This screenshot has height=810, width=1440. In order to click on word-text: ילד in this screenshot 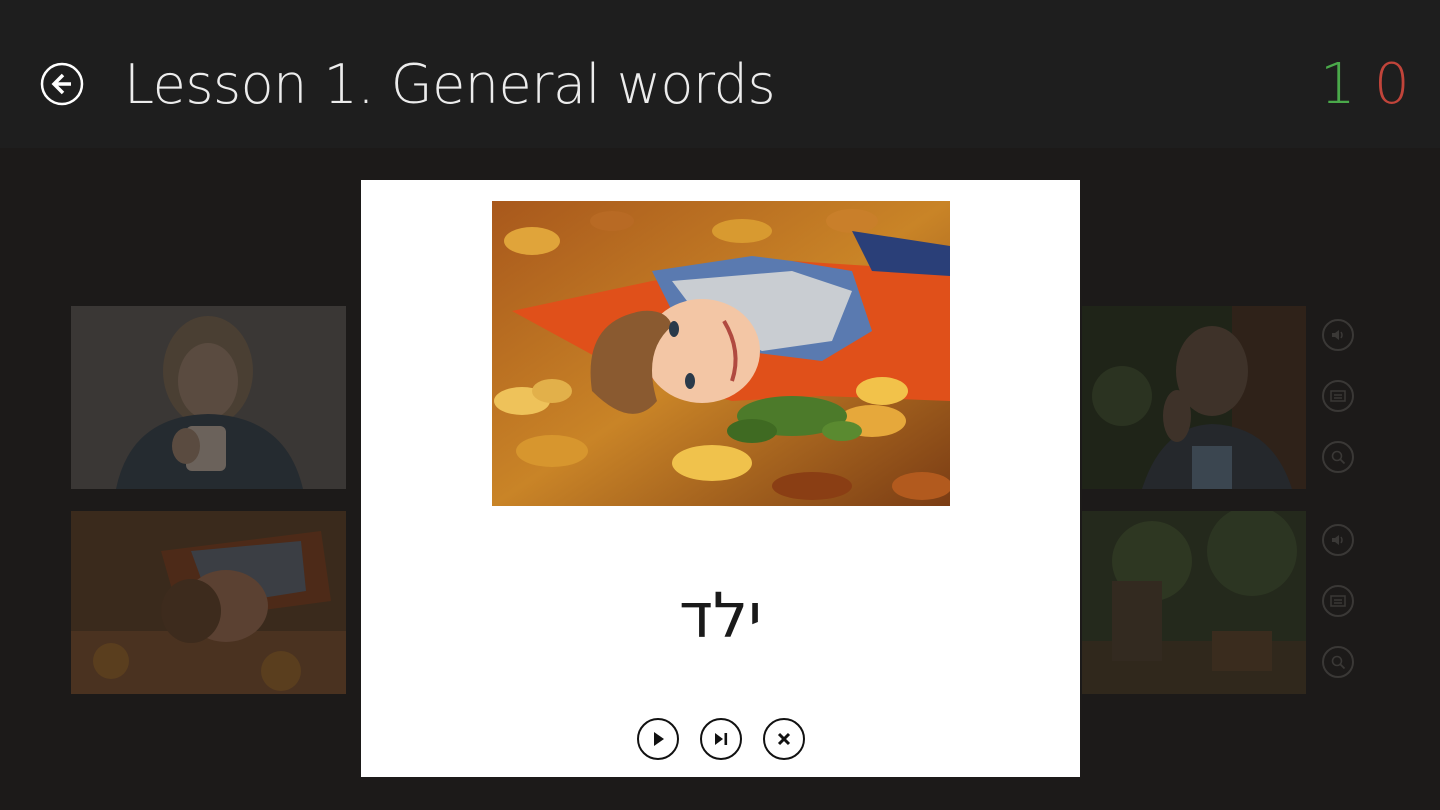, I will do `click(720, 615)`.